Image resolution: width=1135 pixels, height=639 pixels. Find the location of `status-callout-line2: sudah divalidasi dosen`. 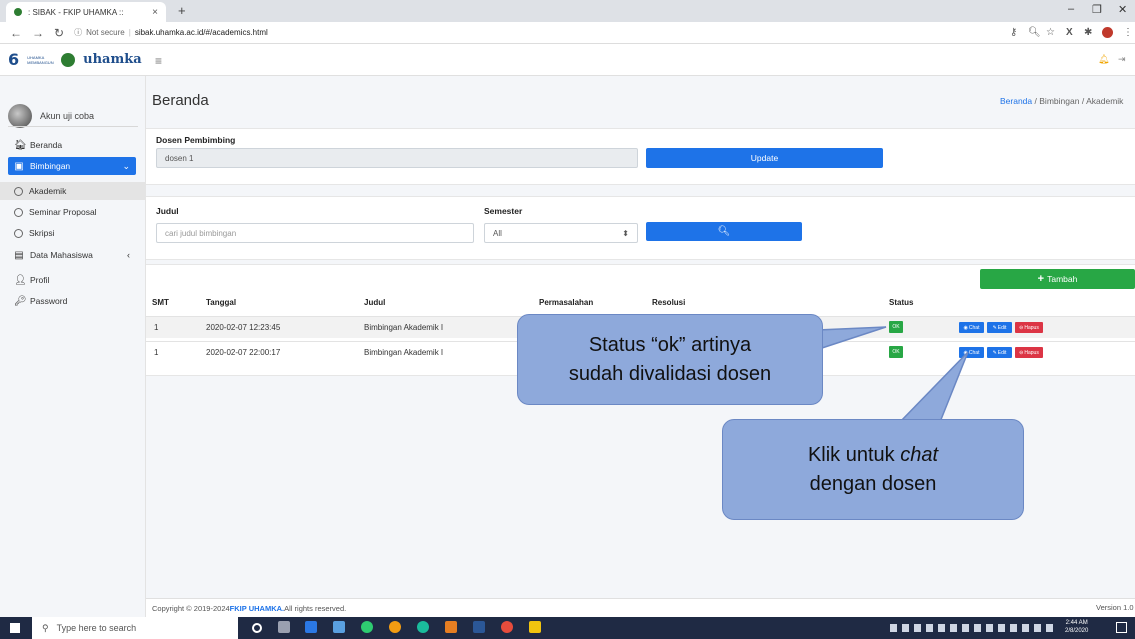

status-callout-line2: sudah divalidasi dosen is located at coordinates (670, 373).